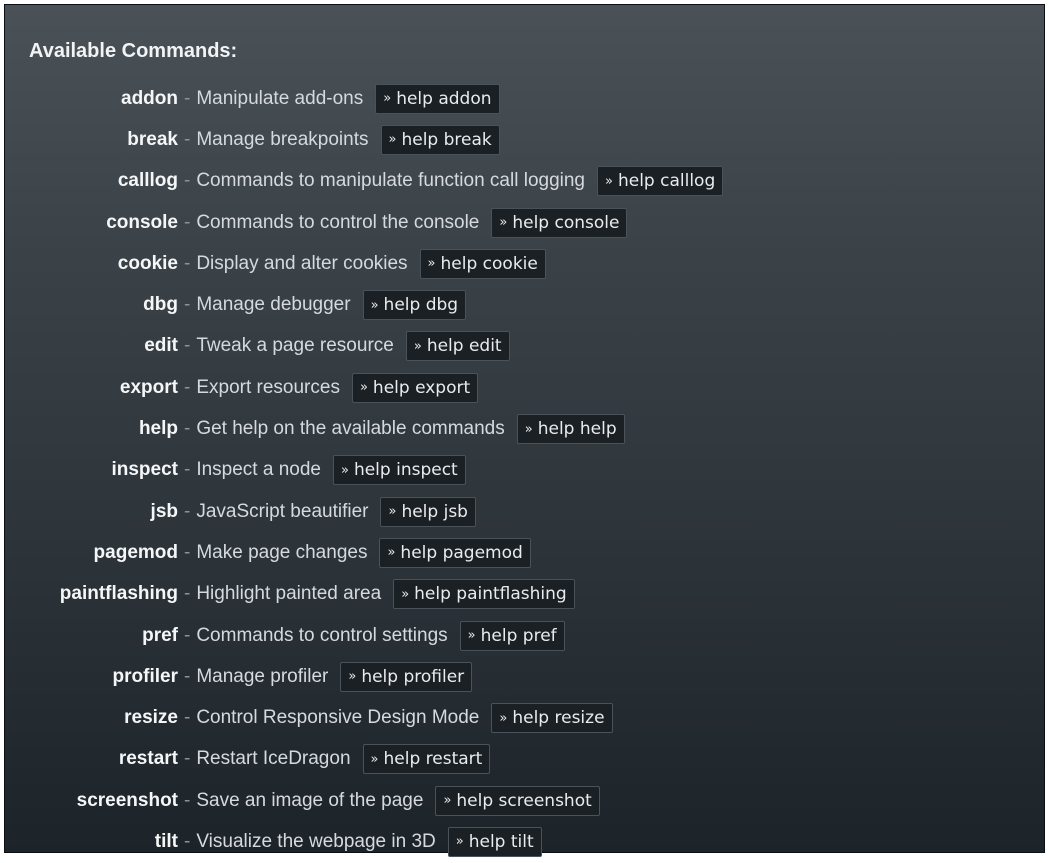 Image resolution: width=1049 pixels, height=863 pixels. Describe the element at coordinates (399, 470) in the screenshot. I see `help-inspect-button: » help inspect` at that location.